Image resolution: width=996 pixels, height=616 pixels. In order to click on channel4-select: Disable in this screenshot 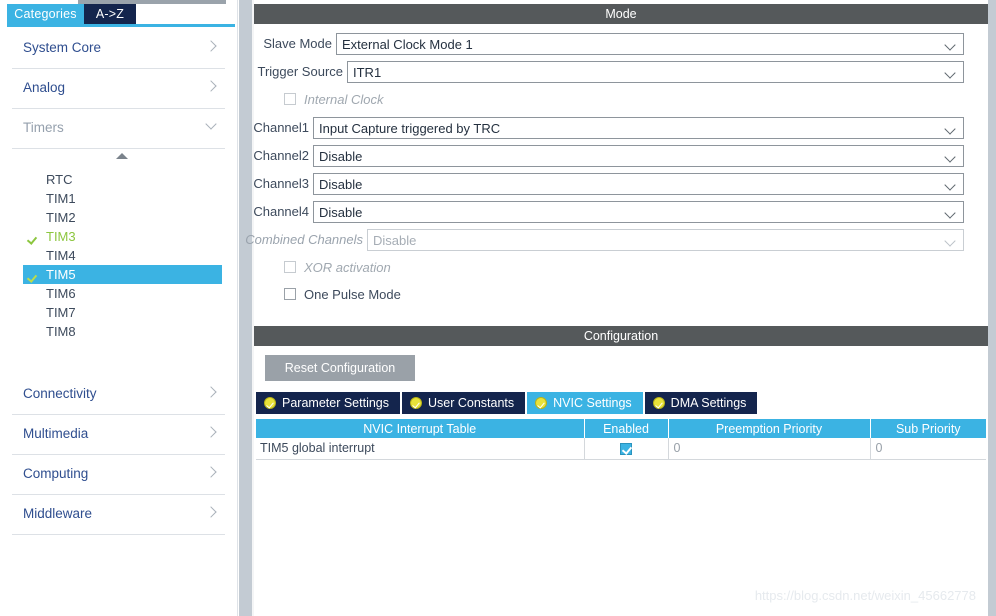, I will do `click(638, 212)`.